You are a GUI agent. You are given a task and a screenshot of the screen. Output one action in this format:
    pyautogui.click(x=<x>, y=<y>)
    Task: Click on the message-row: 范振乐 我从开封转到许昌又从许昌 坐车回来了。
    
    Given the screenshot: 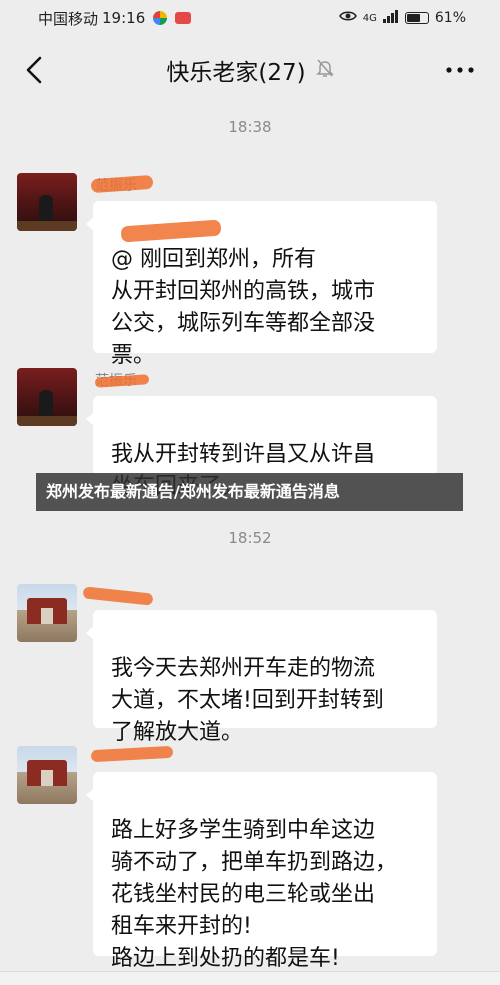 What is the action you would take?
    pyautogui.click(x=252, y=433)
    